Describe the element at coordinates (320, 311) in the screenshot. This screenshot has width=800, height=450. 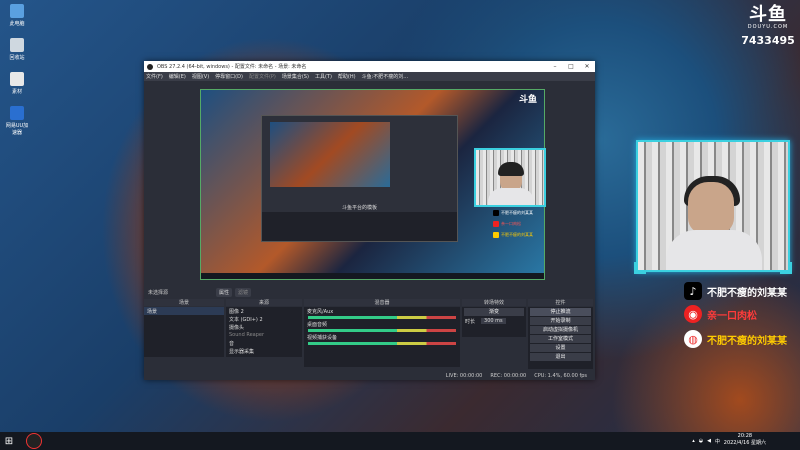
I see `mixer-channel-name: 麦克风/Aux` at that location.